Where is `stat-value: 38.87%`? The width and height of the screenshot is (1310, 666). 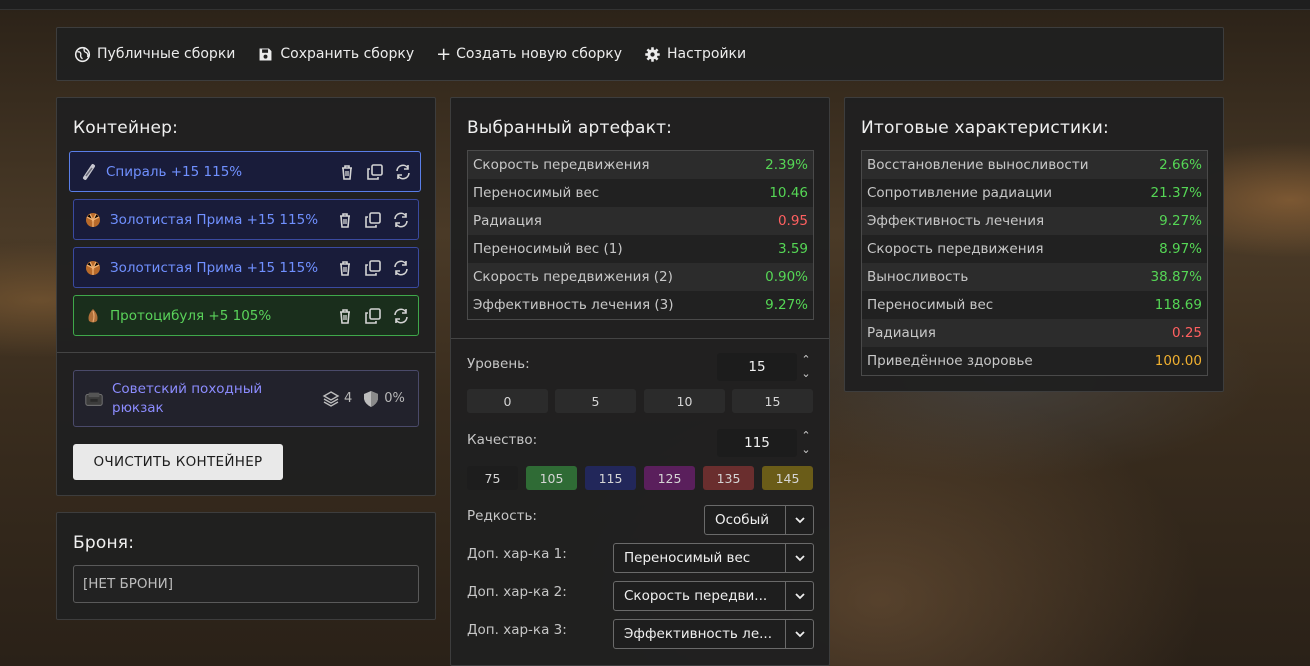
stat-value: 38.87% is located at coordinates (1176, 277).